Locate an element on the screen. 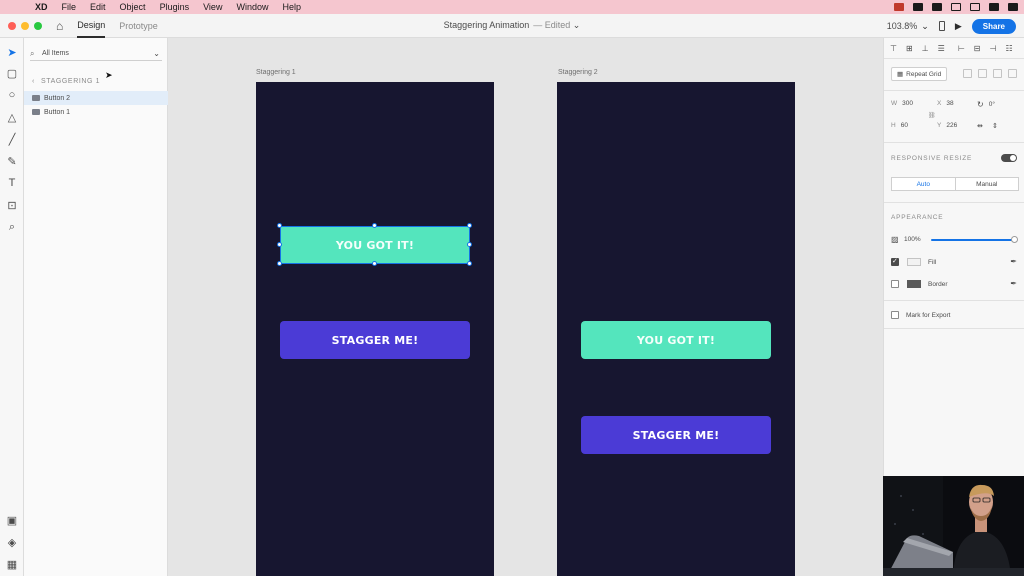 The image size is (1024, 576). battery-icon is located at coordinates (975, 7).